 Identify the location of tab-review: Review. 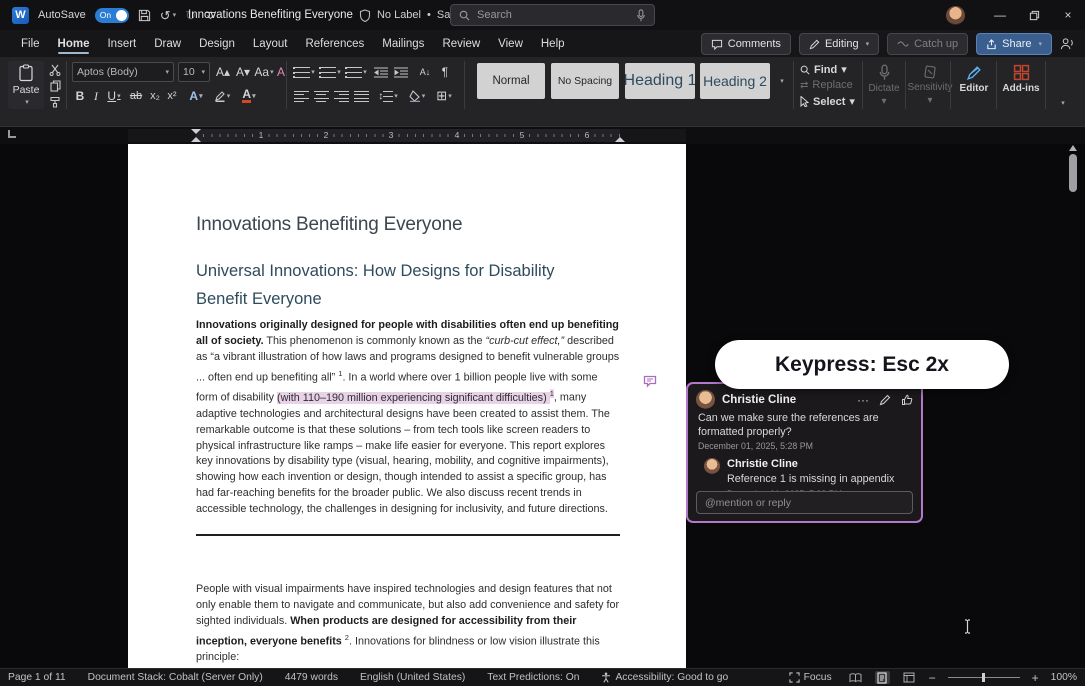
(461, 44).